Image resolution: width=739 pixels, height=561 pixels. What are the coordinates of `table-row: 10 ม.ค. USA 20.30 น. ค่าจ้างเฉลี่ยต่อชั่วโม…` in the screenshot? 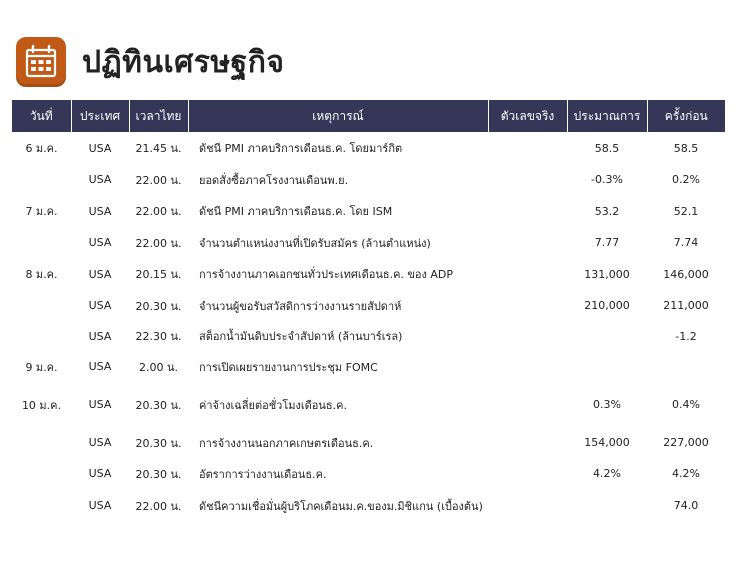 It's located at (368, 404).